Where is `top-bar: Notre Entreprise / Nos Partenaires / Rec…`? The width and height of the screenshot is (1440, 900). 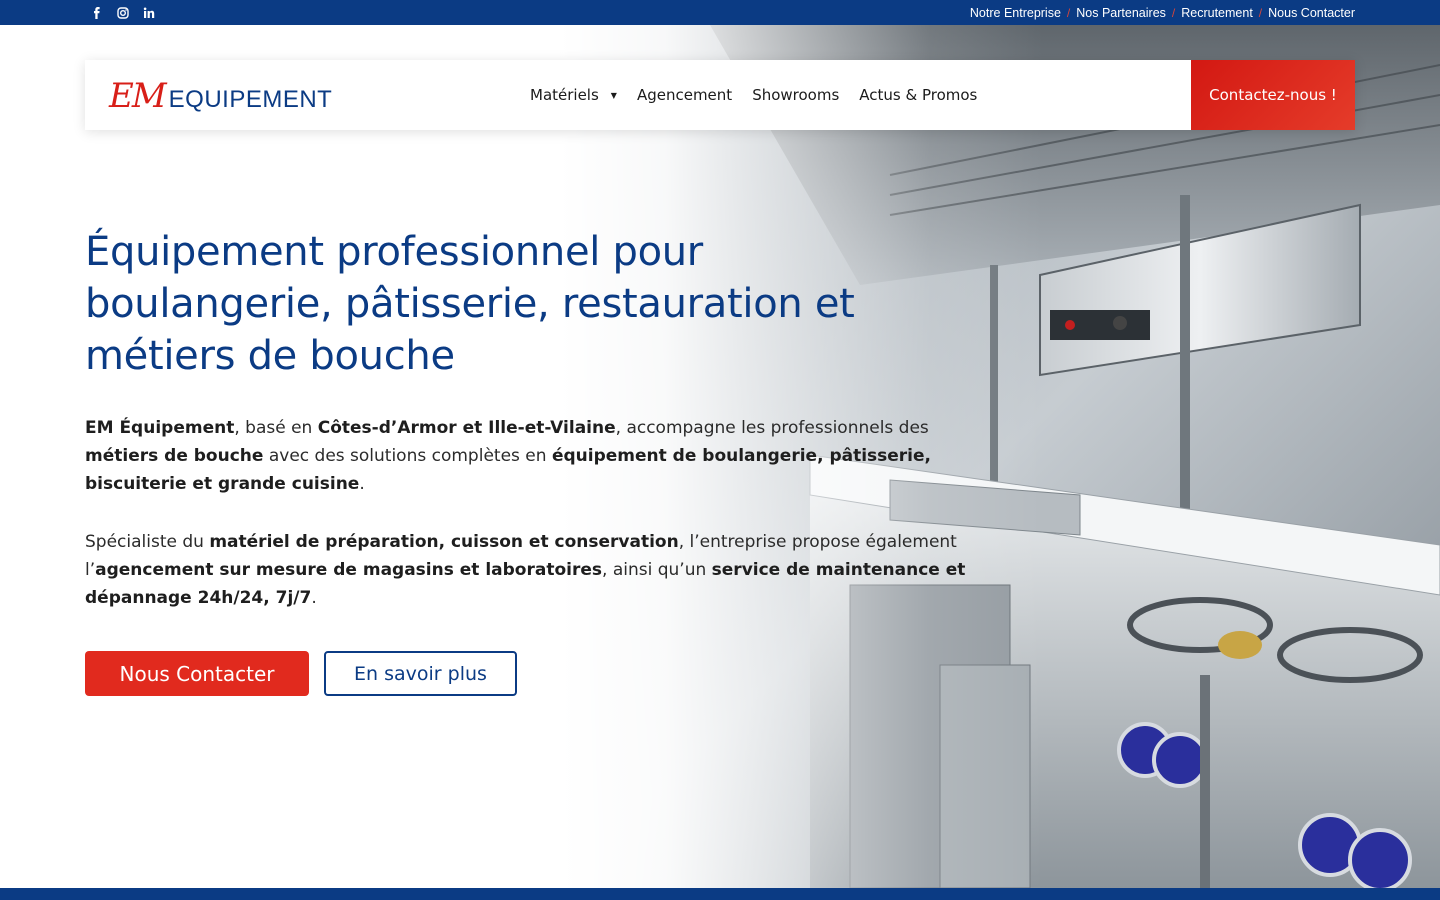 top-bar: Notre Entreprise / Nos Partenaires / Rec… is located at coordinates (720, 12).